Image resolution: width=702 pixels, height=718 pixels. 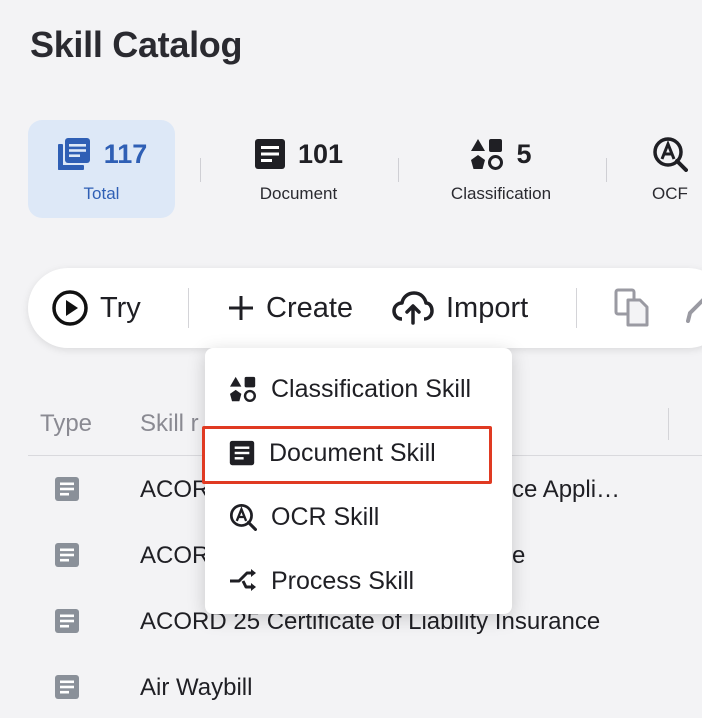 I want to click on create-label: Create, so click(x=310, y=307).